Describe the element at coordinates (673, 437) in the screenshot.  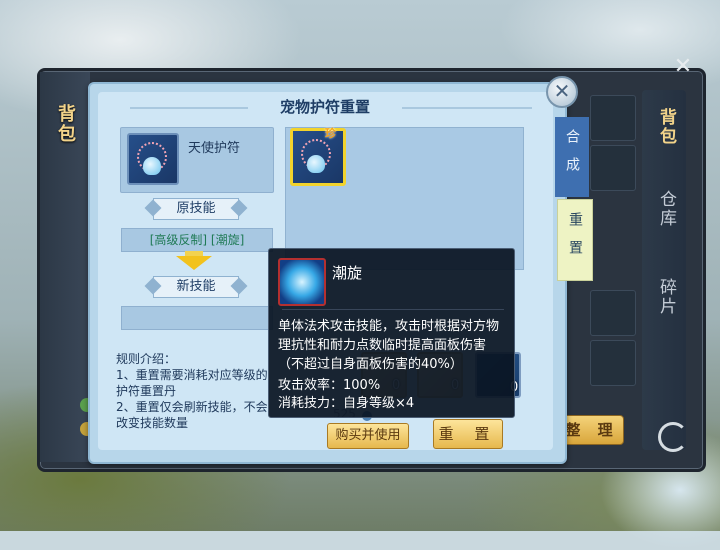
I see `swirl-icon` at that location.